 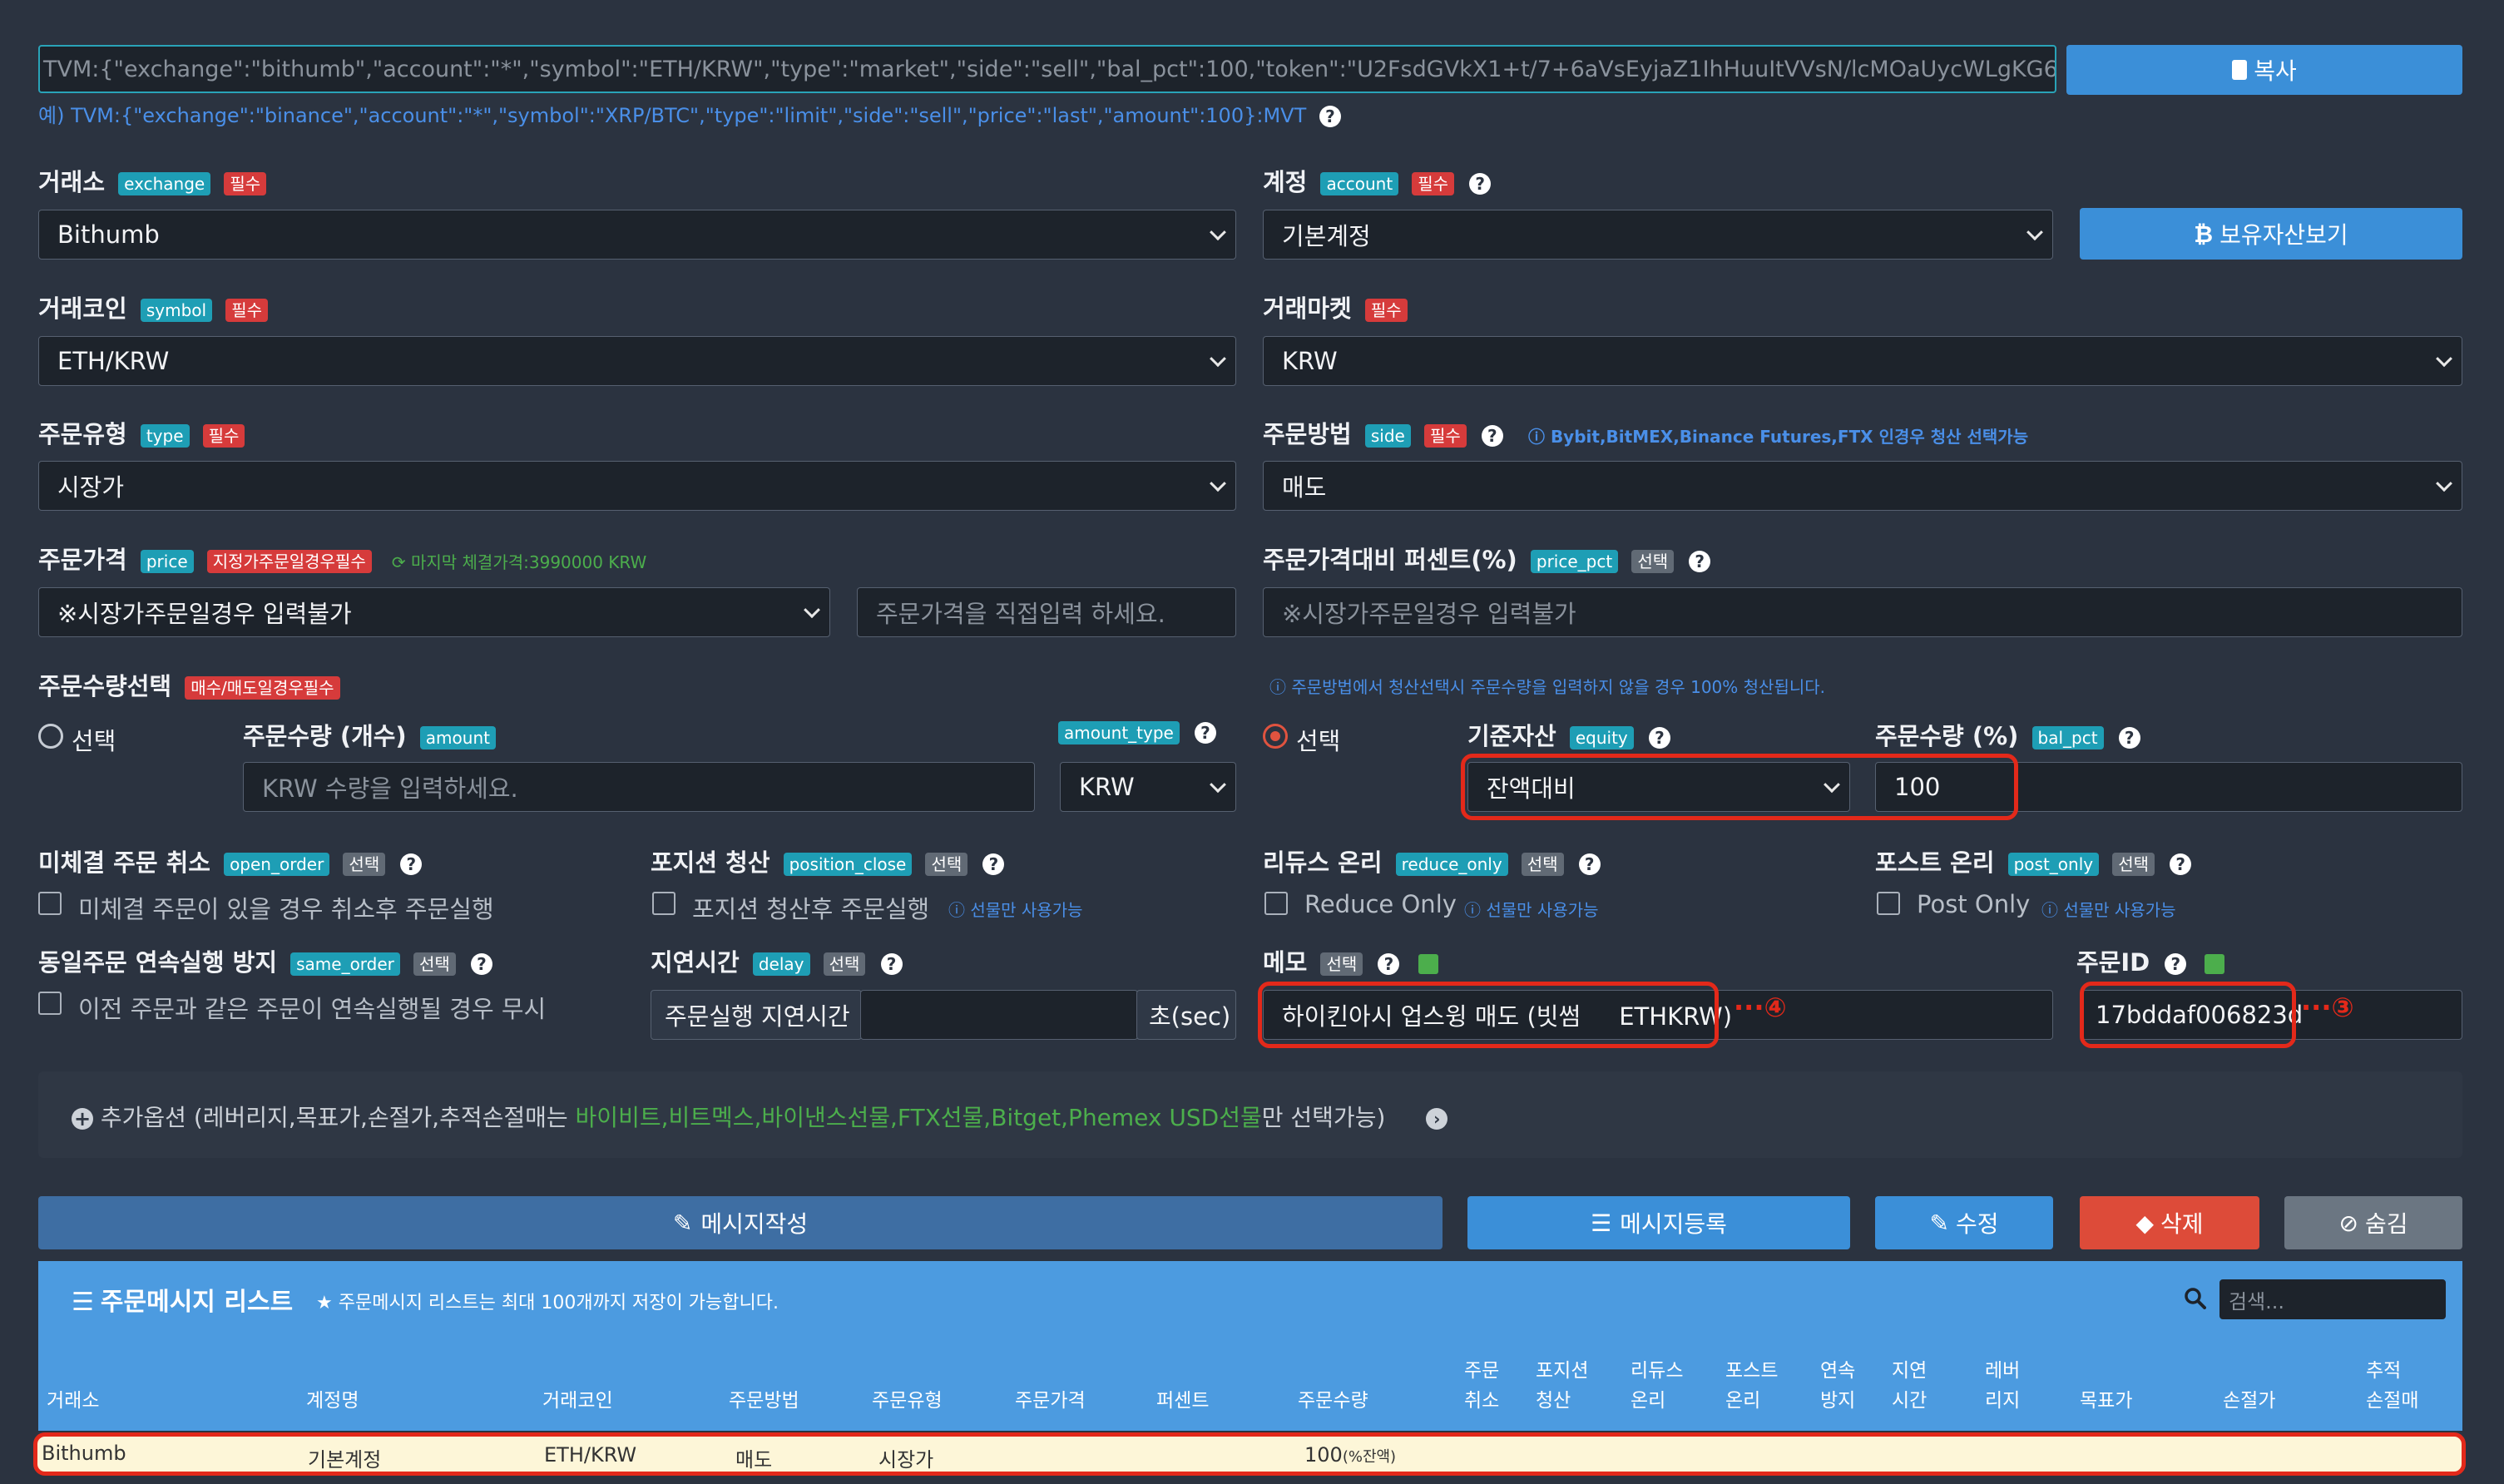 I want to click on tag-badge: account, so click(x=1359, y=183).